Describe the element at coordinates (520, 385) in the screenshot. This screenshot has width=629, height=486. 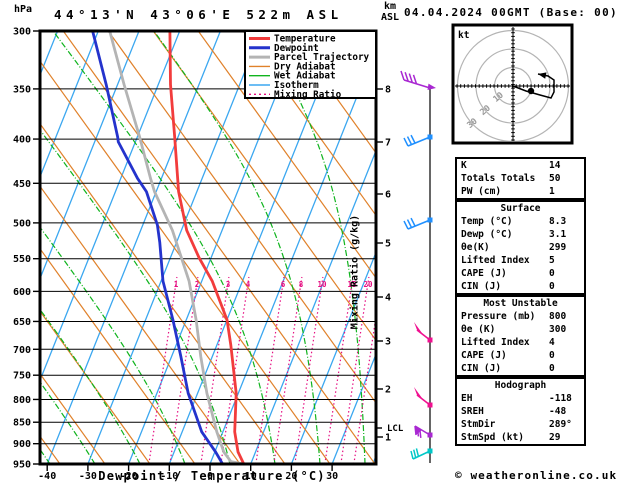
I see `indices-group-title: Hodograph` at that location.